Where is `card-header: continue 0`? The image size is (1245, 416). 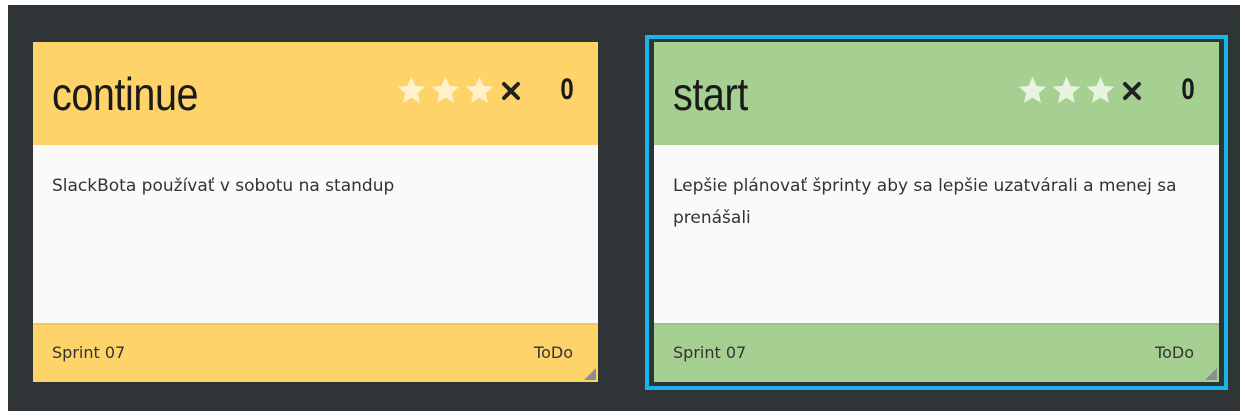 card-header: continue 0 is located at coordinates (315, 93).